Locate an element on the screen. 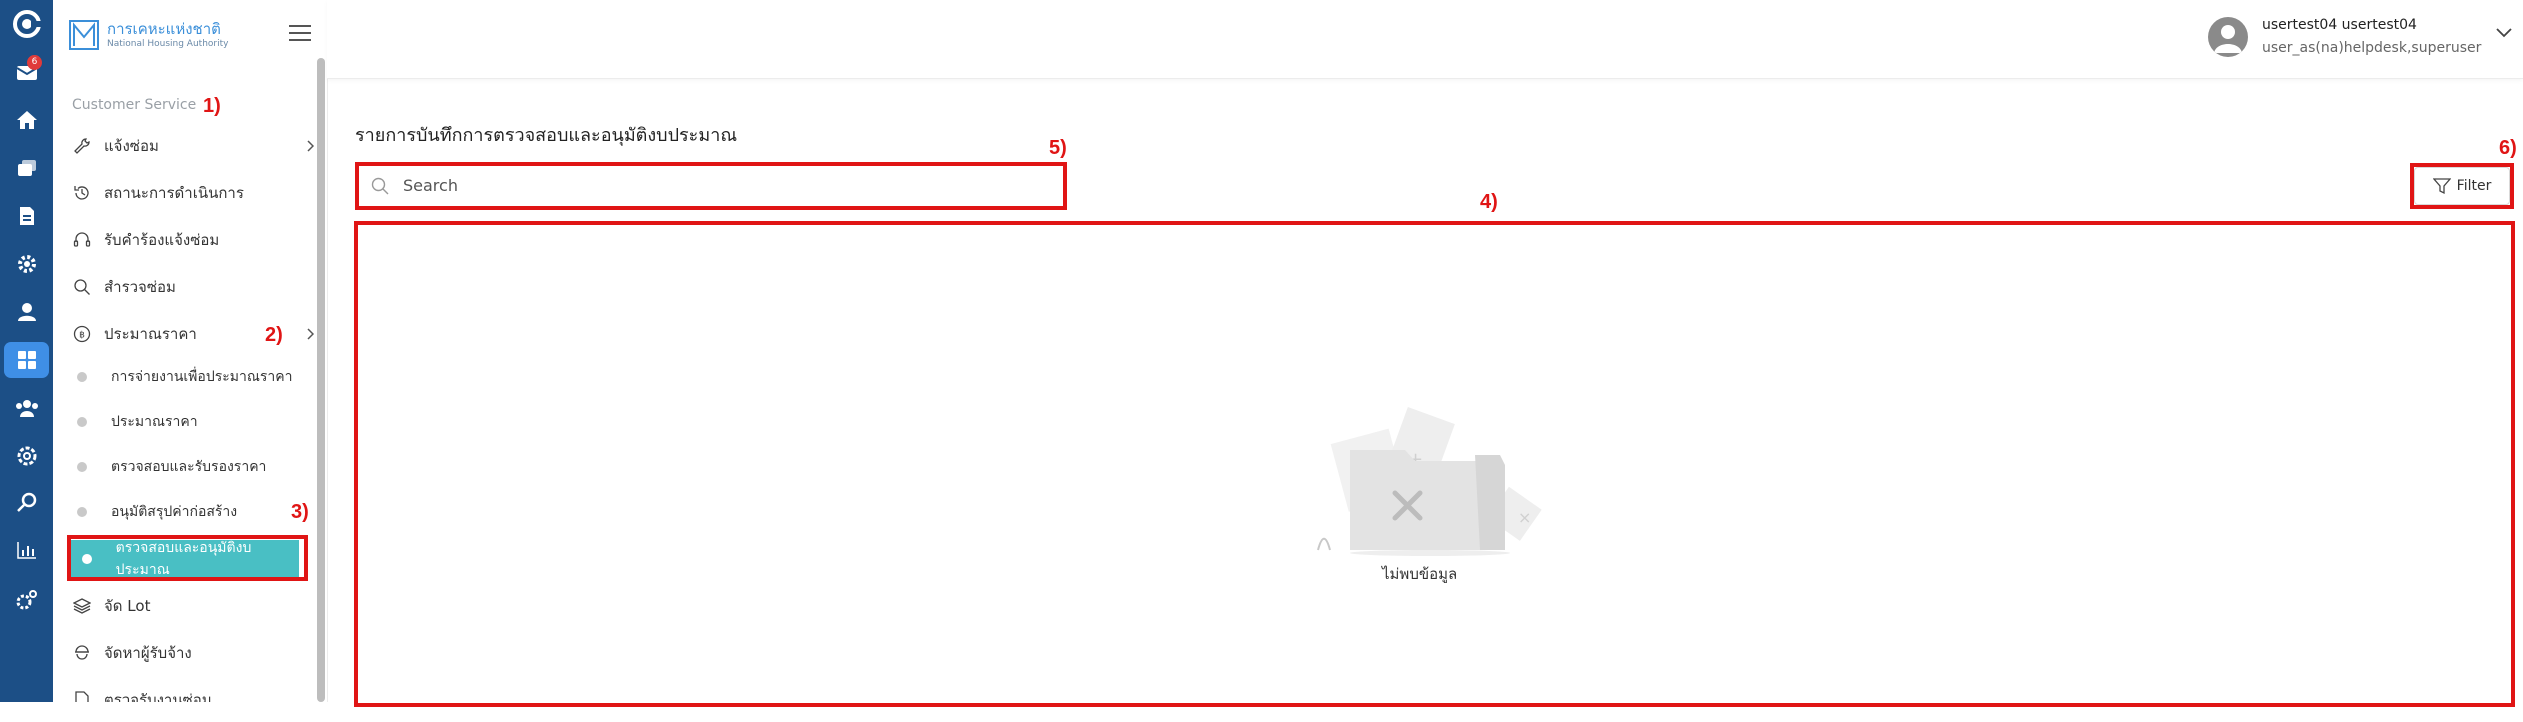 The image size is (2523, 722). logo-mark-icon is located at coordinates (84, 35).